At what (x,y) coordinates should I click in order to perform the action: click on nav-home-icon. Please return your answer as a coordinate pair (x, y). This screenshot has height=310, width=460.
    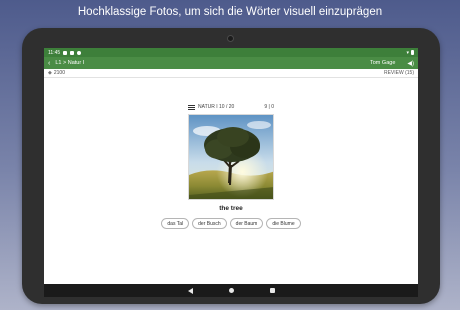
    Looking at the image, I should click on (231, 290).